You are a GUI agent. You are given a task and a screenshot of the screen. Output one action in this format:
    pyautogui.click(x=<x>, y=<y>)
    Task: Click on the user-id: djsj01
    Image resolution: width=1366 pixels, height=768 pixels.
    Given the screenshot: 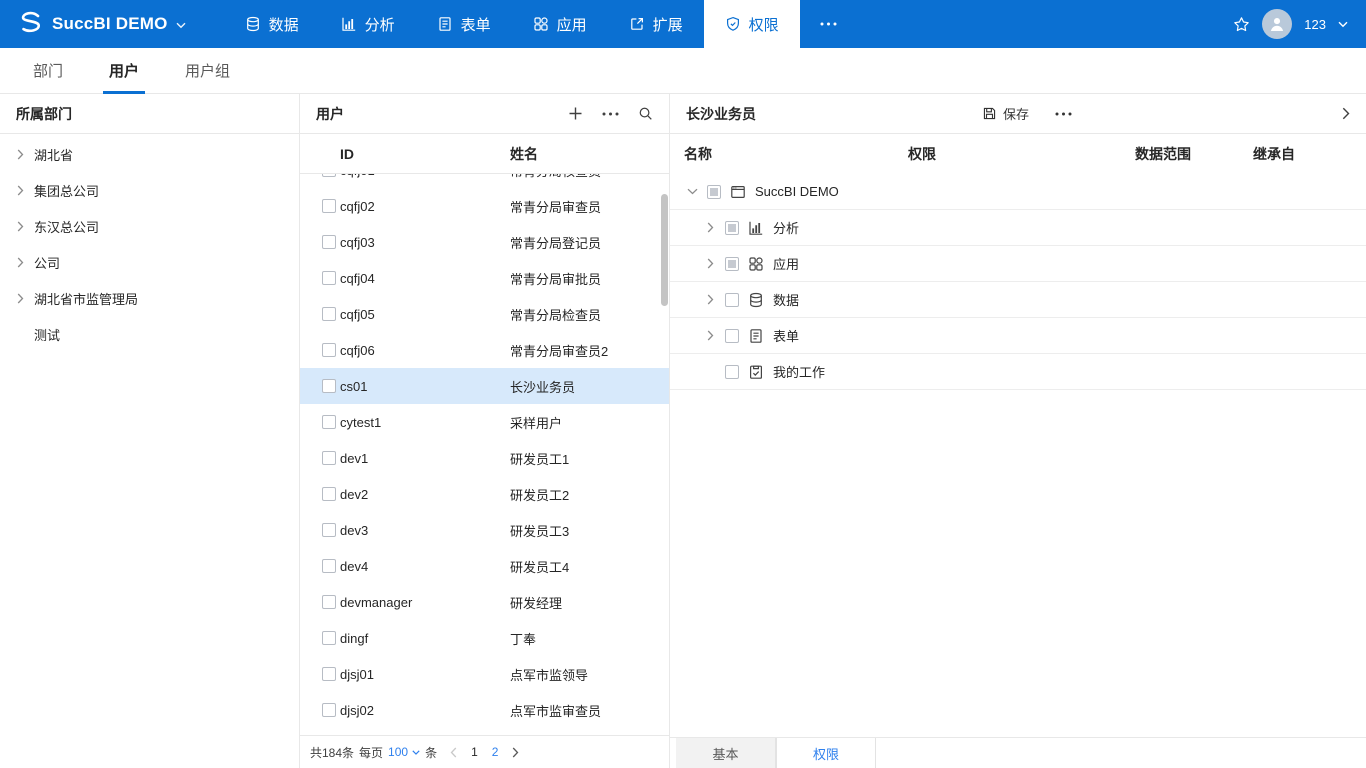 What is the action you would take?
    pyautogui.click(x=357, y=674)
    